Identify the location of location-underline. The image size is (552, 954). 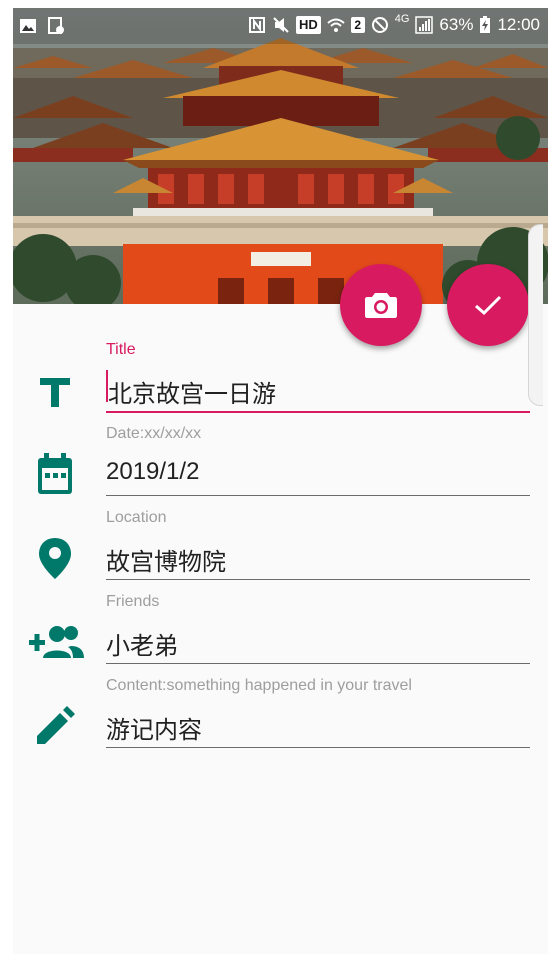
(318, 579).